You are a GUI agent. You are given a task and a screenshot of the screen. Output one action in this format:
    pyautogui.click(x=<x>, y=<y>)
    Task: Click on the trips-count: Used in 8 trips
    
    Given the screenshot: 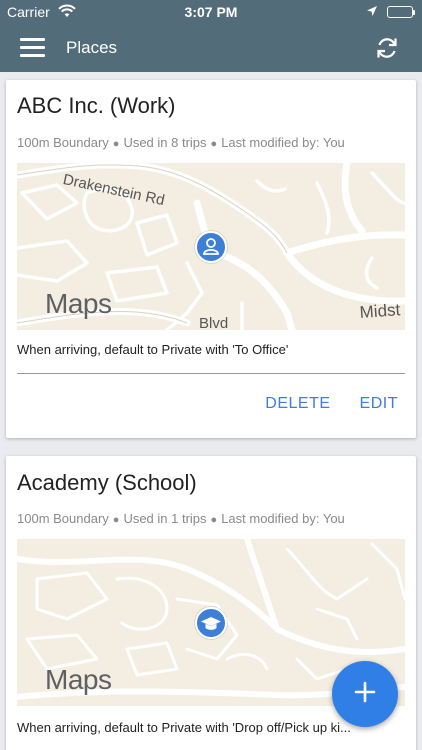 What is the action you would take?
    pyautogui.click(x=165, y=142)
    